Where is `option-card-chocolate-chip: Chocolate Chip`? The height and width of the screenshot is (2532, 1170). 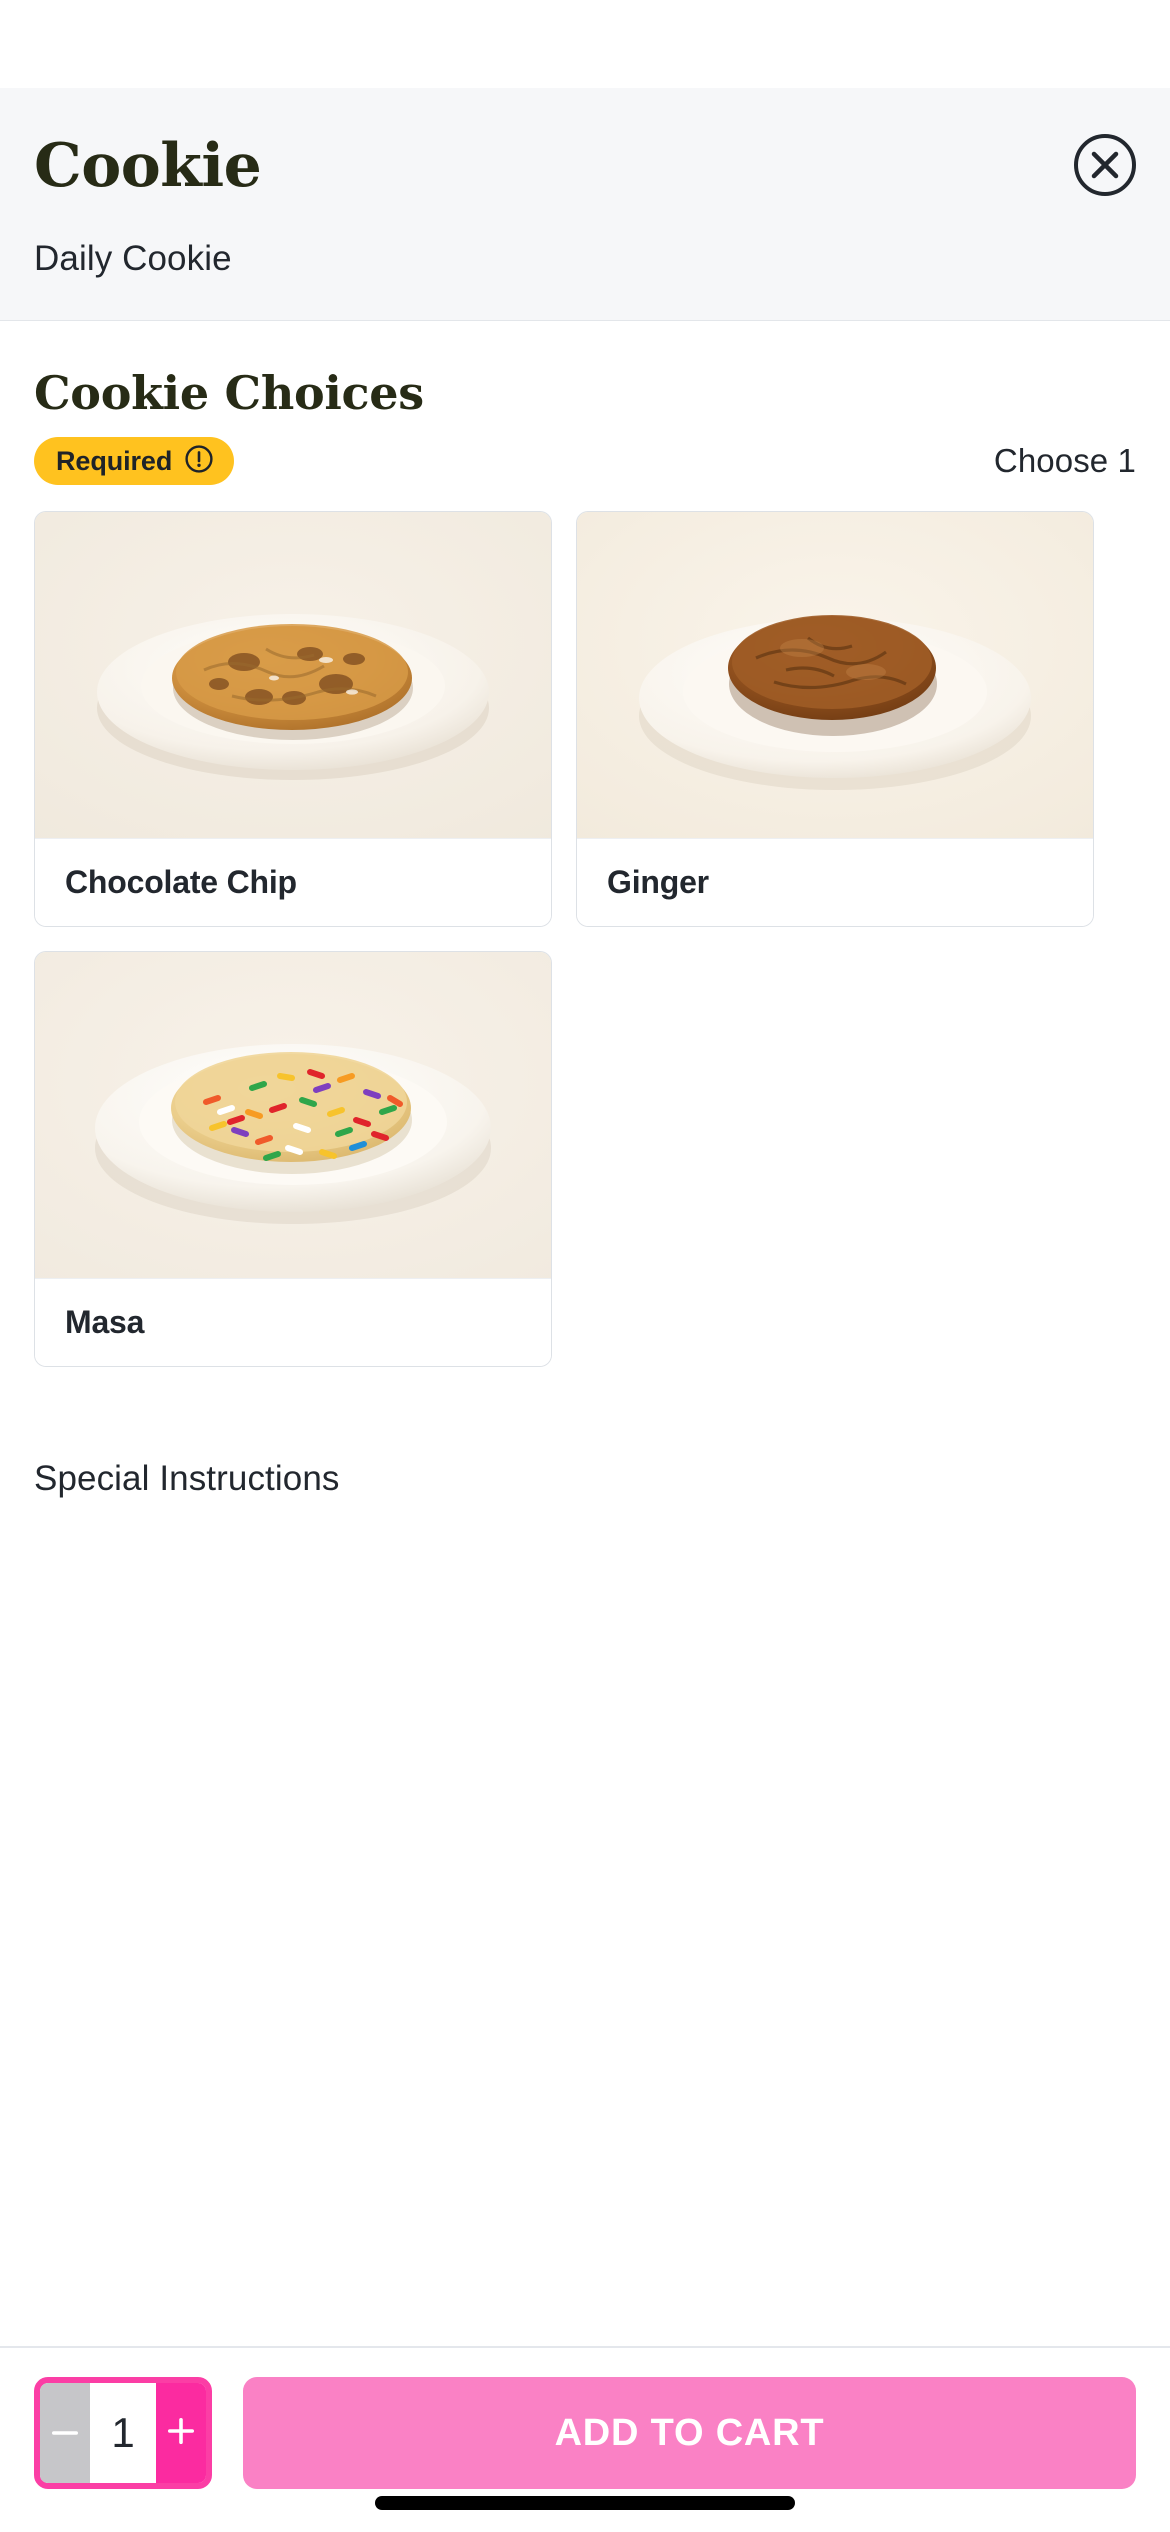 option-card-chocolate-chip: Chocolate Chip is located at coordinates (293, 719).